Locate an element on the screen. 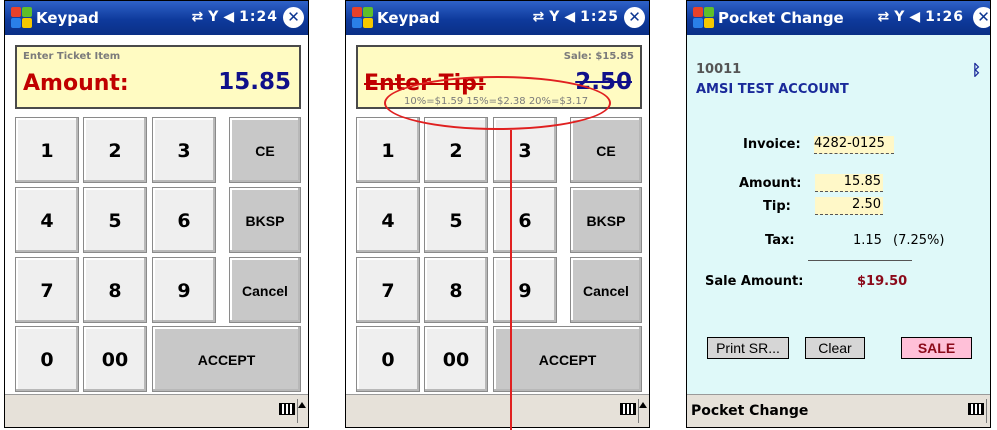 The image size is (997, 430). sale-amount-value: $19.50 is located at coordinates (882, 281).